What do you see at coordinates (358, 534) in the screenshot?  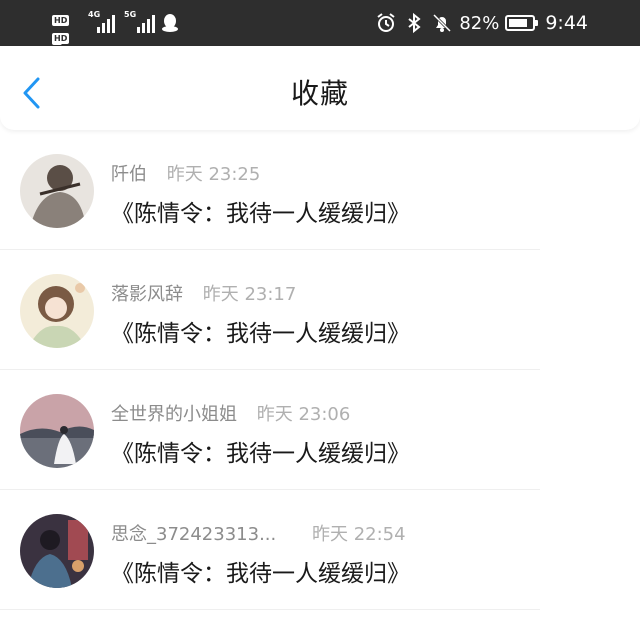 I see `timestamp: 昨天 22:54` at bounding box center [358, 534].